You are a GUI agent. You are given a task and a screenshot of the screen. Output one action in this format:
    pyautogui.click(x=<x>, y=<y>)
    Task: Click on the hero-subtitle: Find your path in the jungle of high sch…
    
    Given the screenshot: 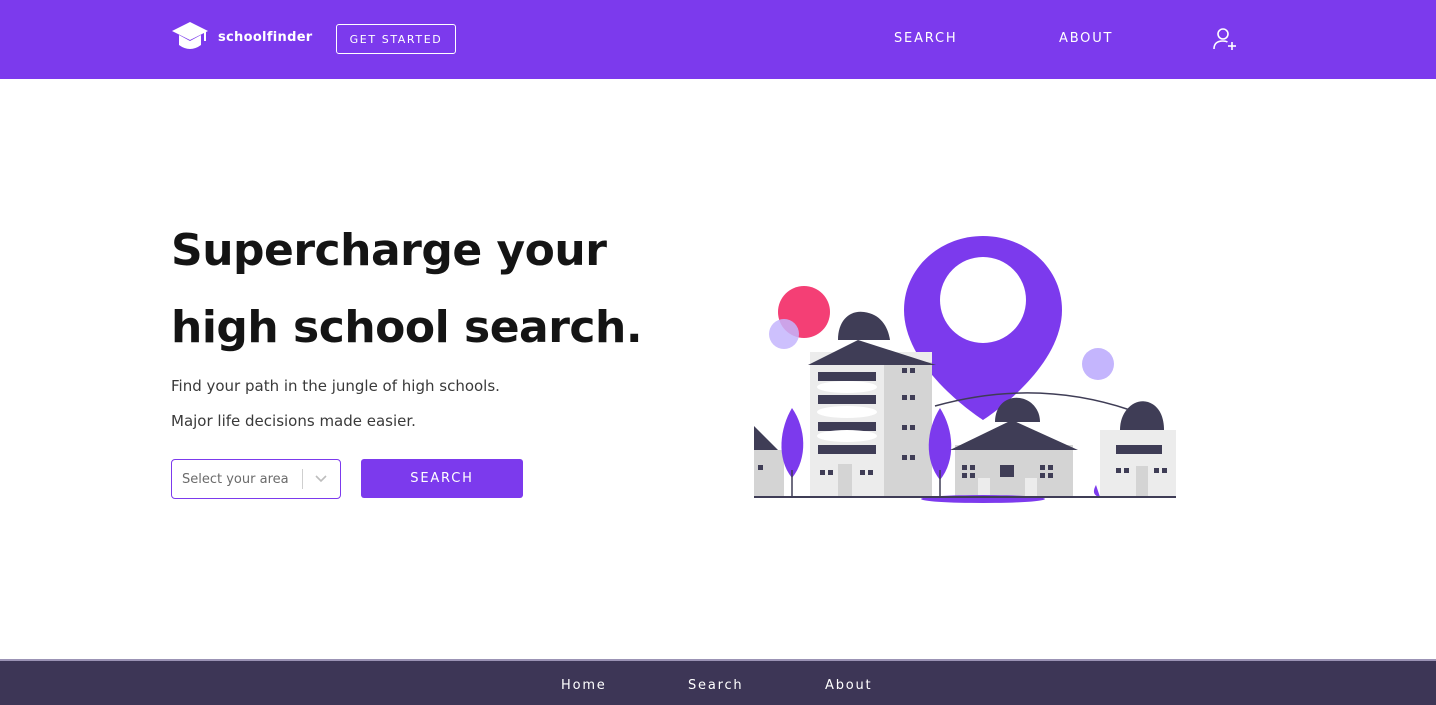 What is the action you would take?
    pyautogui.click(x=335, y=386)
    